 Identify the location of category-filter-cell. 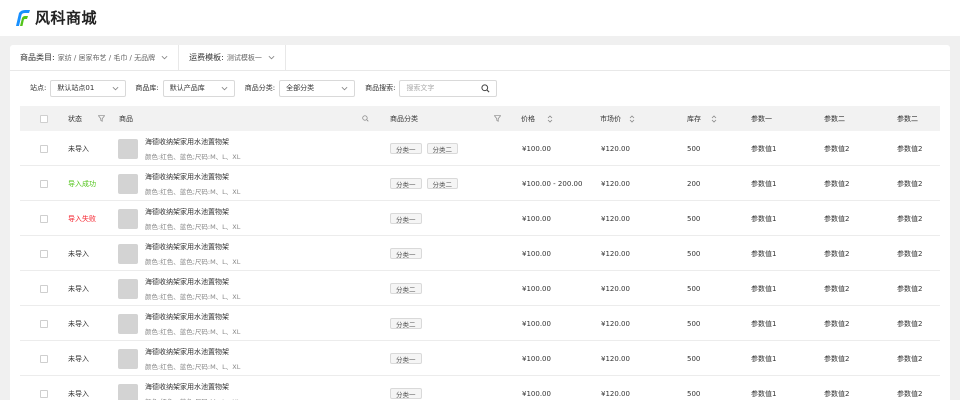
(497, 118).